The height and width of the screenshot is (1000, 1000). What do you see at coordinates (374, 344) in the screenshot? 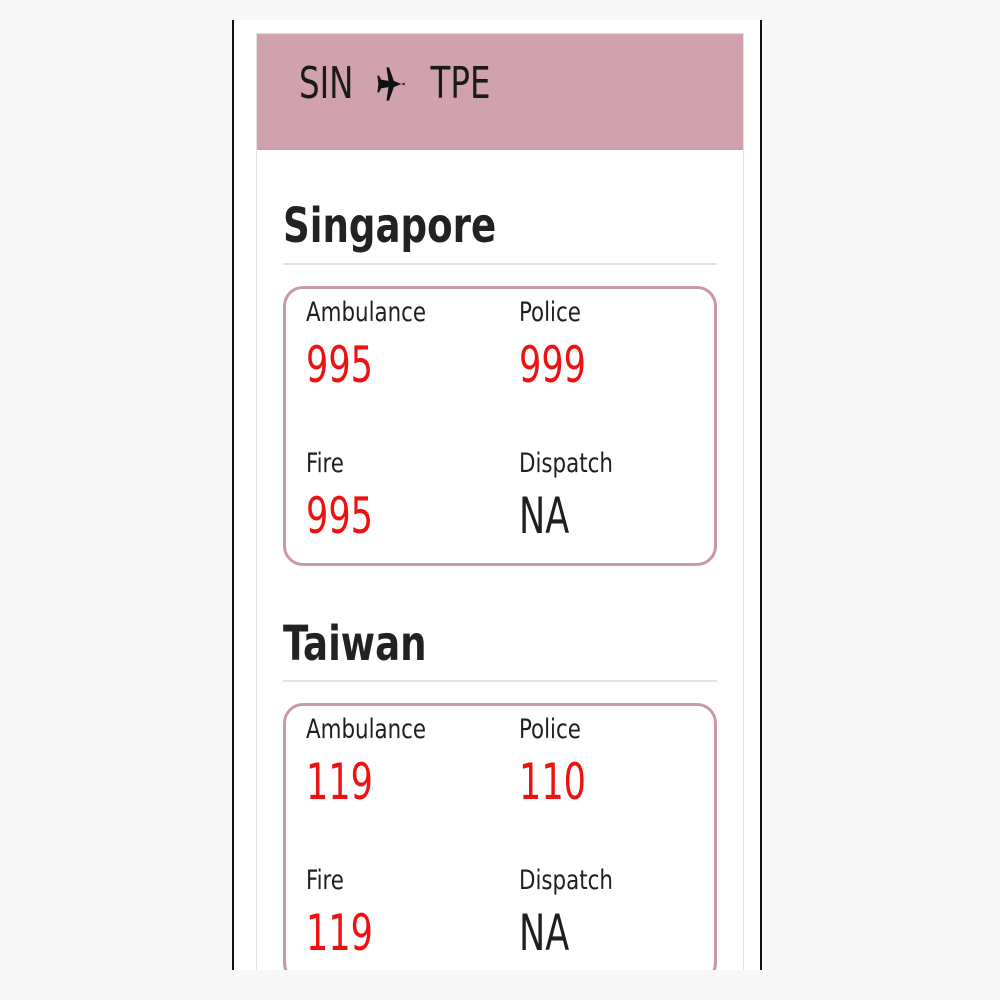
I see `number-ambulance: Ambulance 995` at bounding box center [374, 344].